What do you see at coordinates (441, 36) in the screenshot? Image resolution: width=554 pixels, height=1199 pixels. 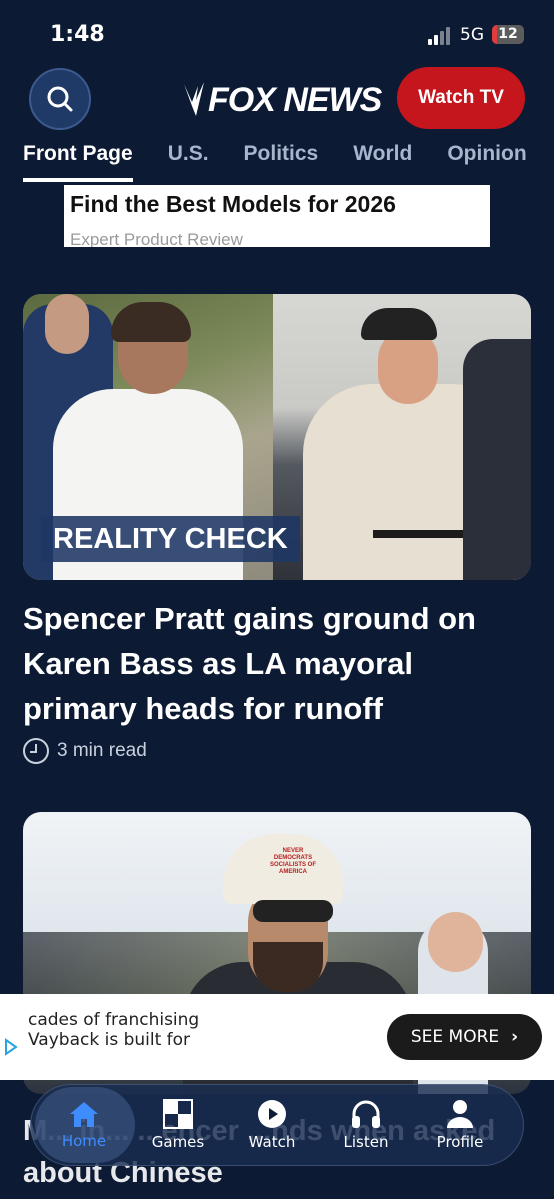 I see `signal-icon` at bounding box center [441, 36].